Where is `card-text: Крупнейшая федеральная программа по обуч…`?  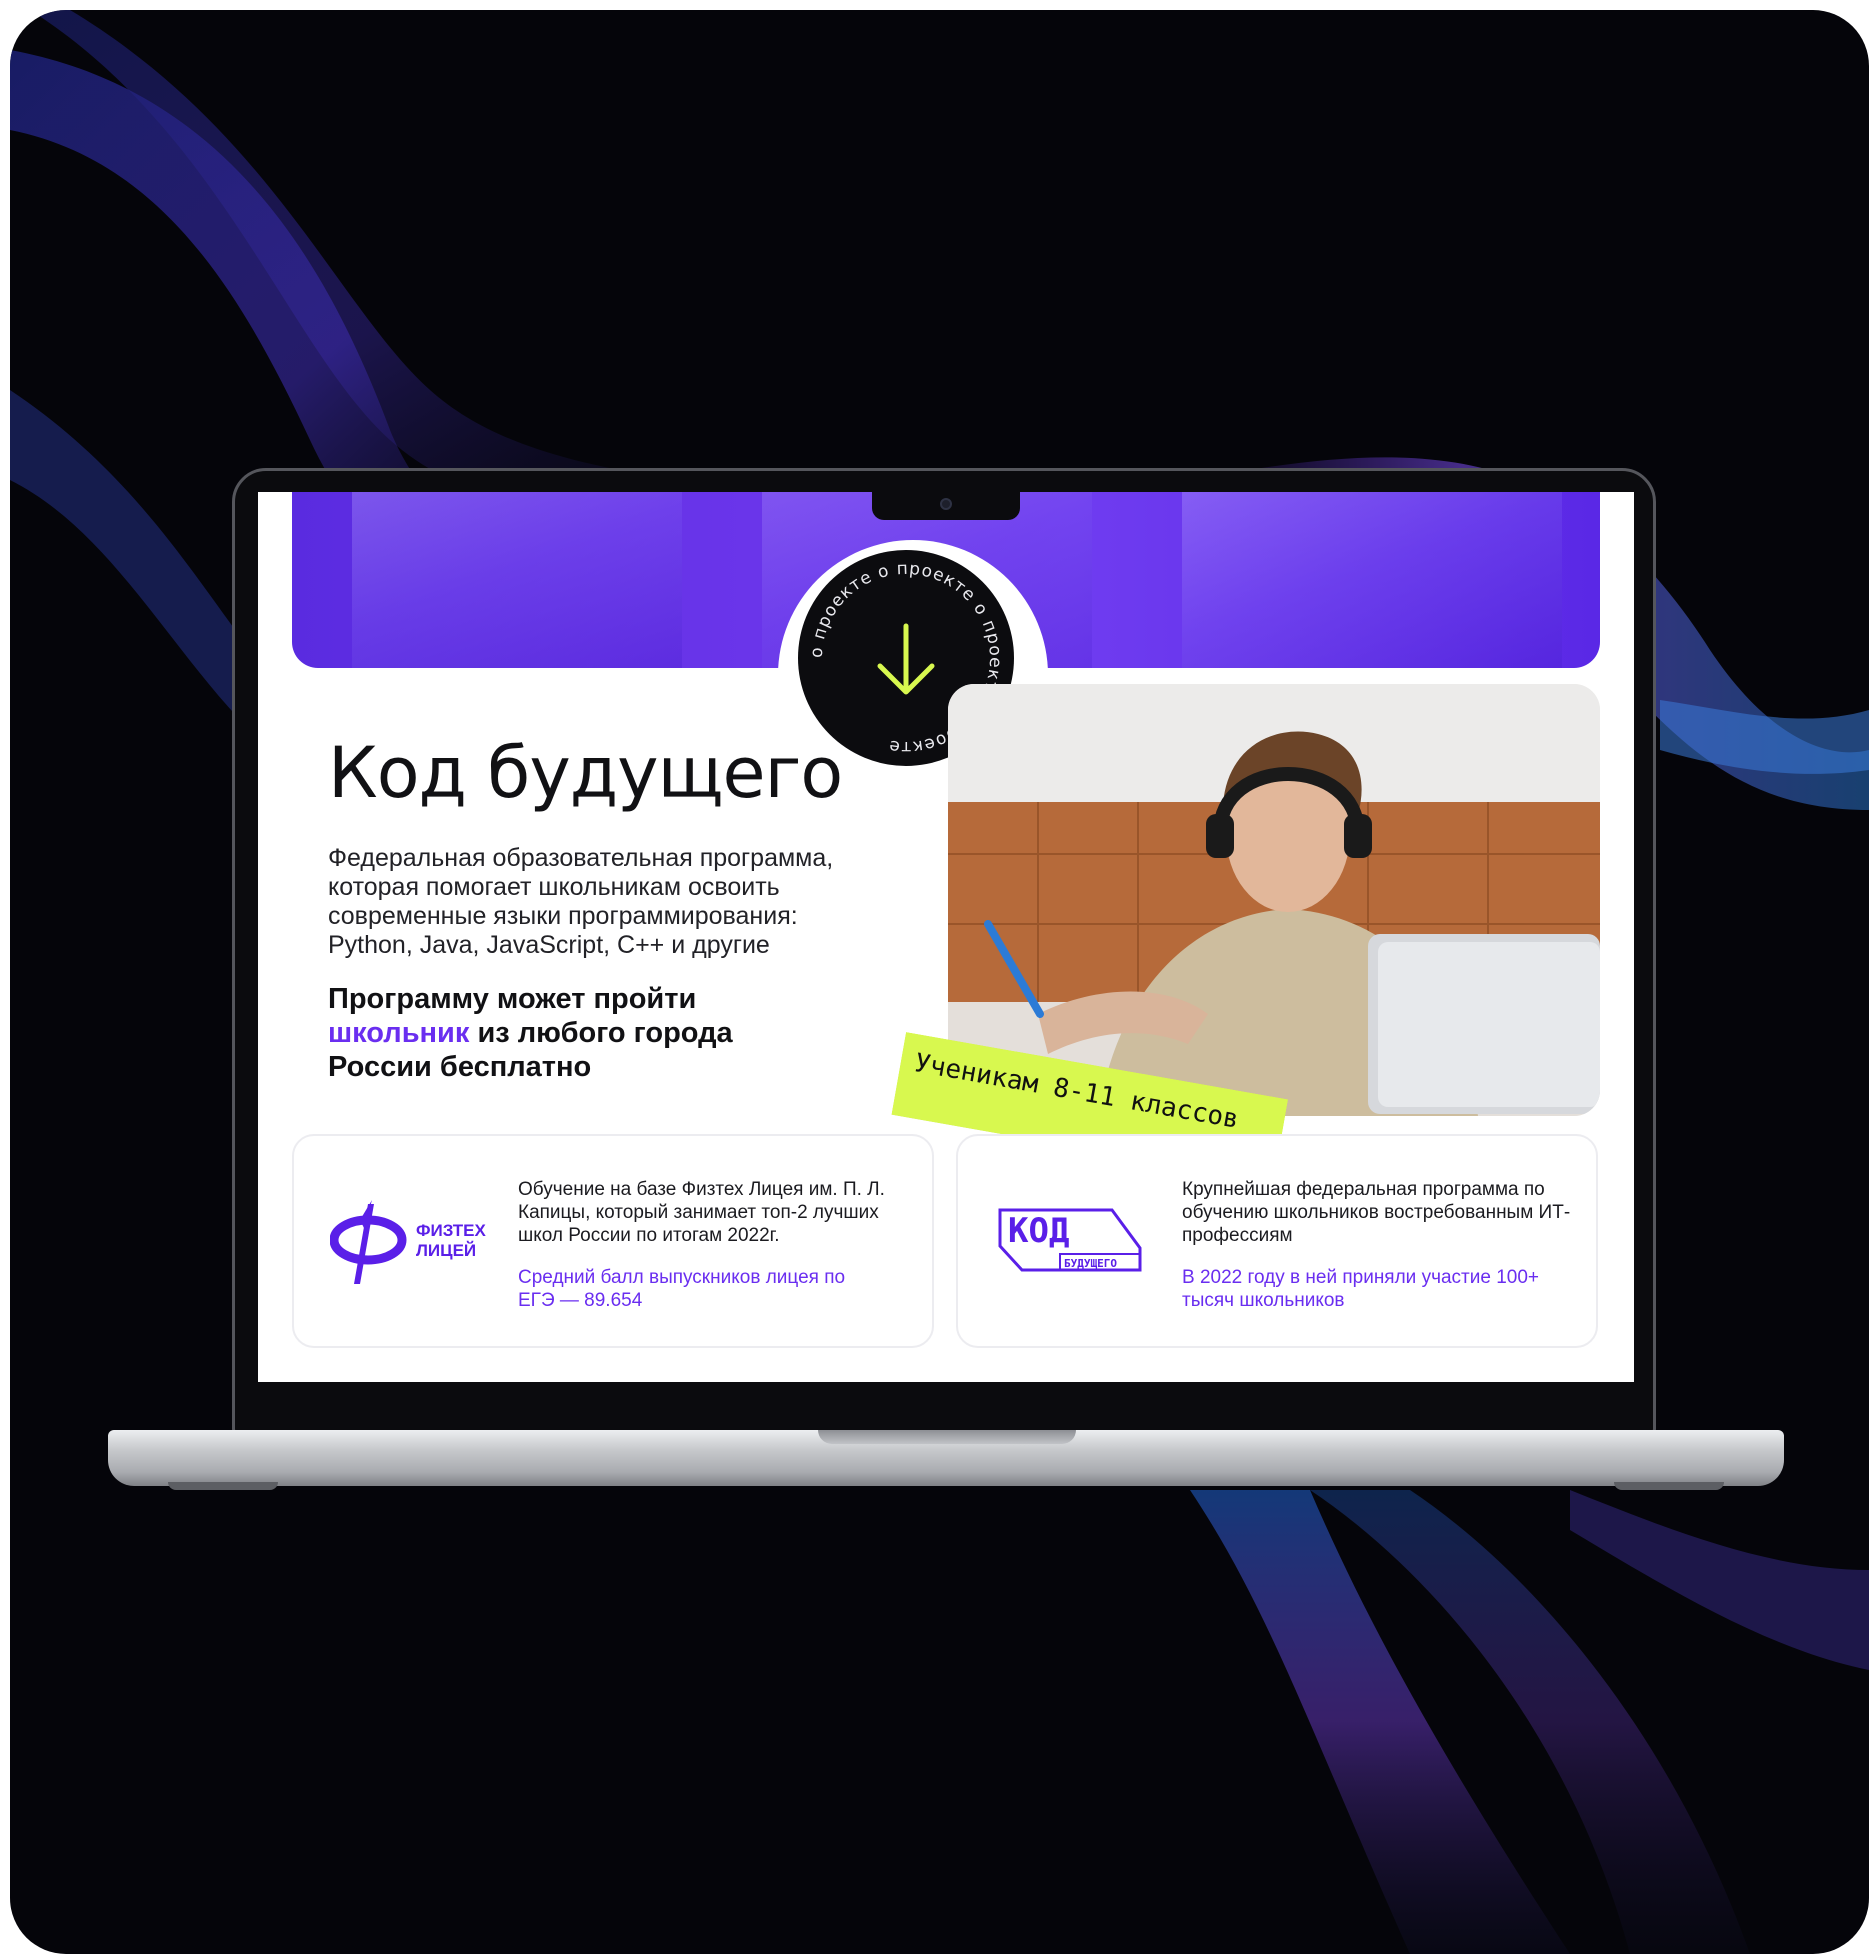 card-text: Крупнейшая федеральная программа по обуч… is located at coordinates (1376, 1212).